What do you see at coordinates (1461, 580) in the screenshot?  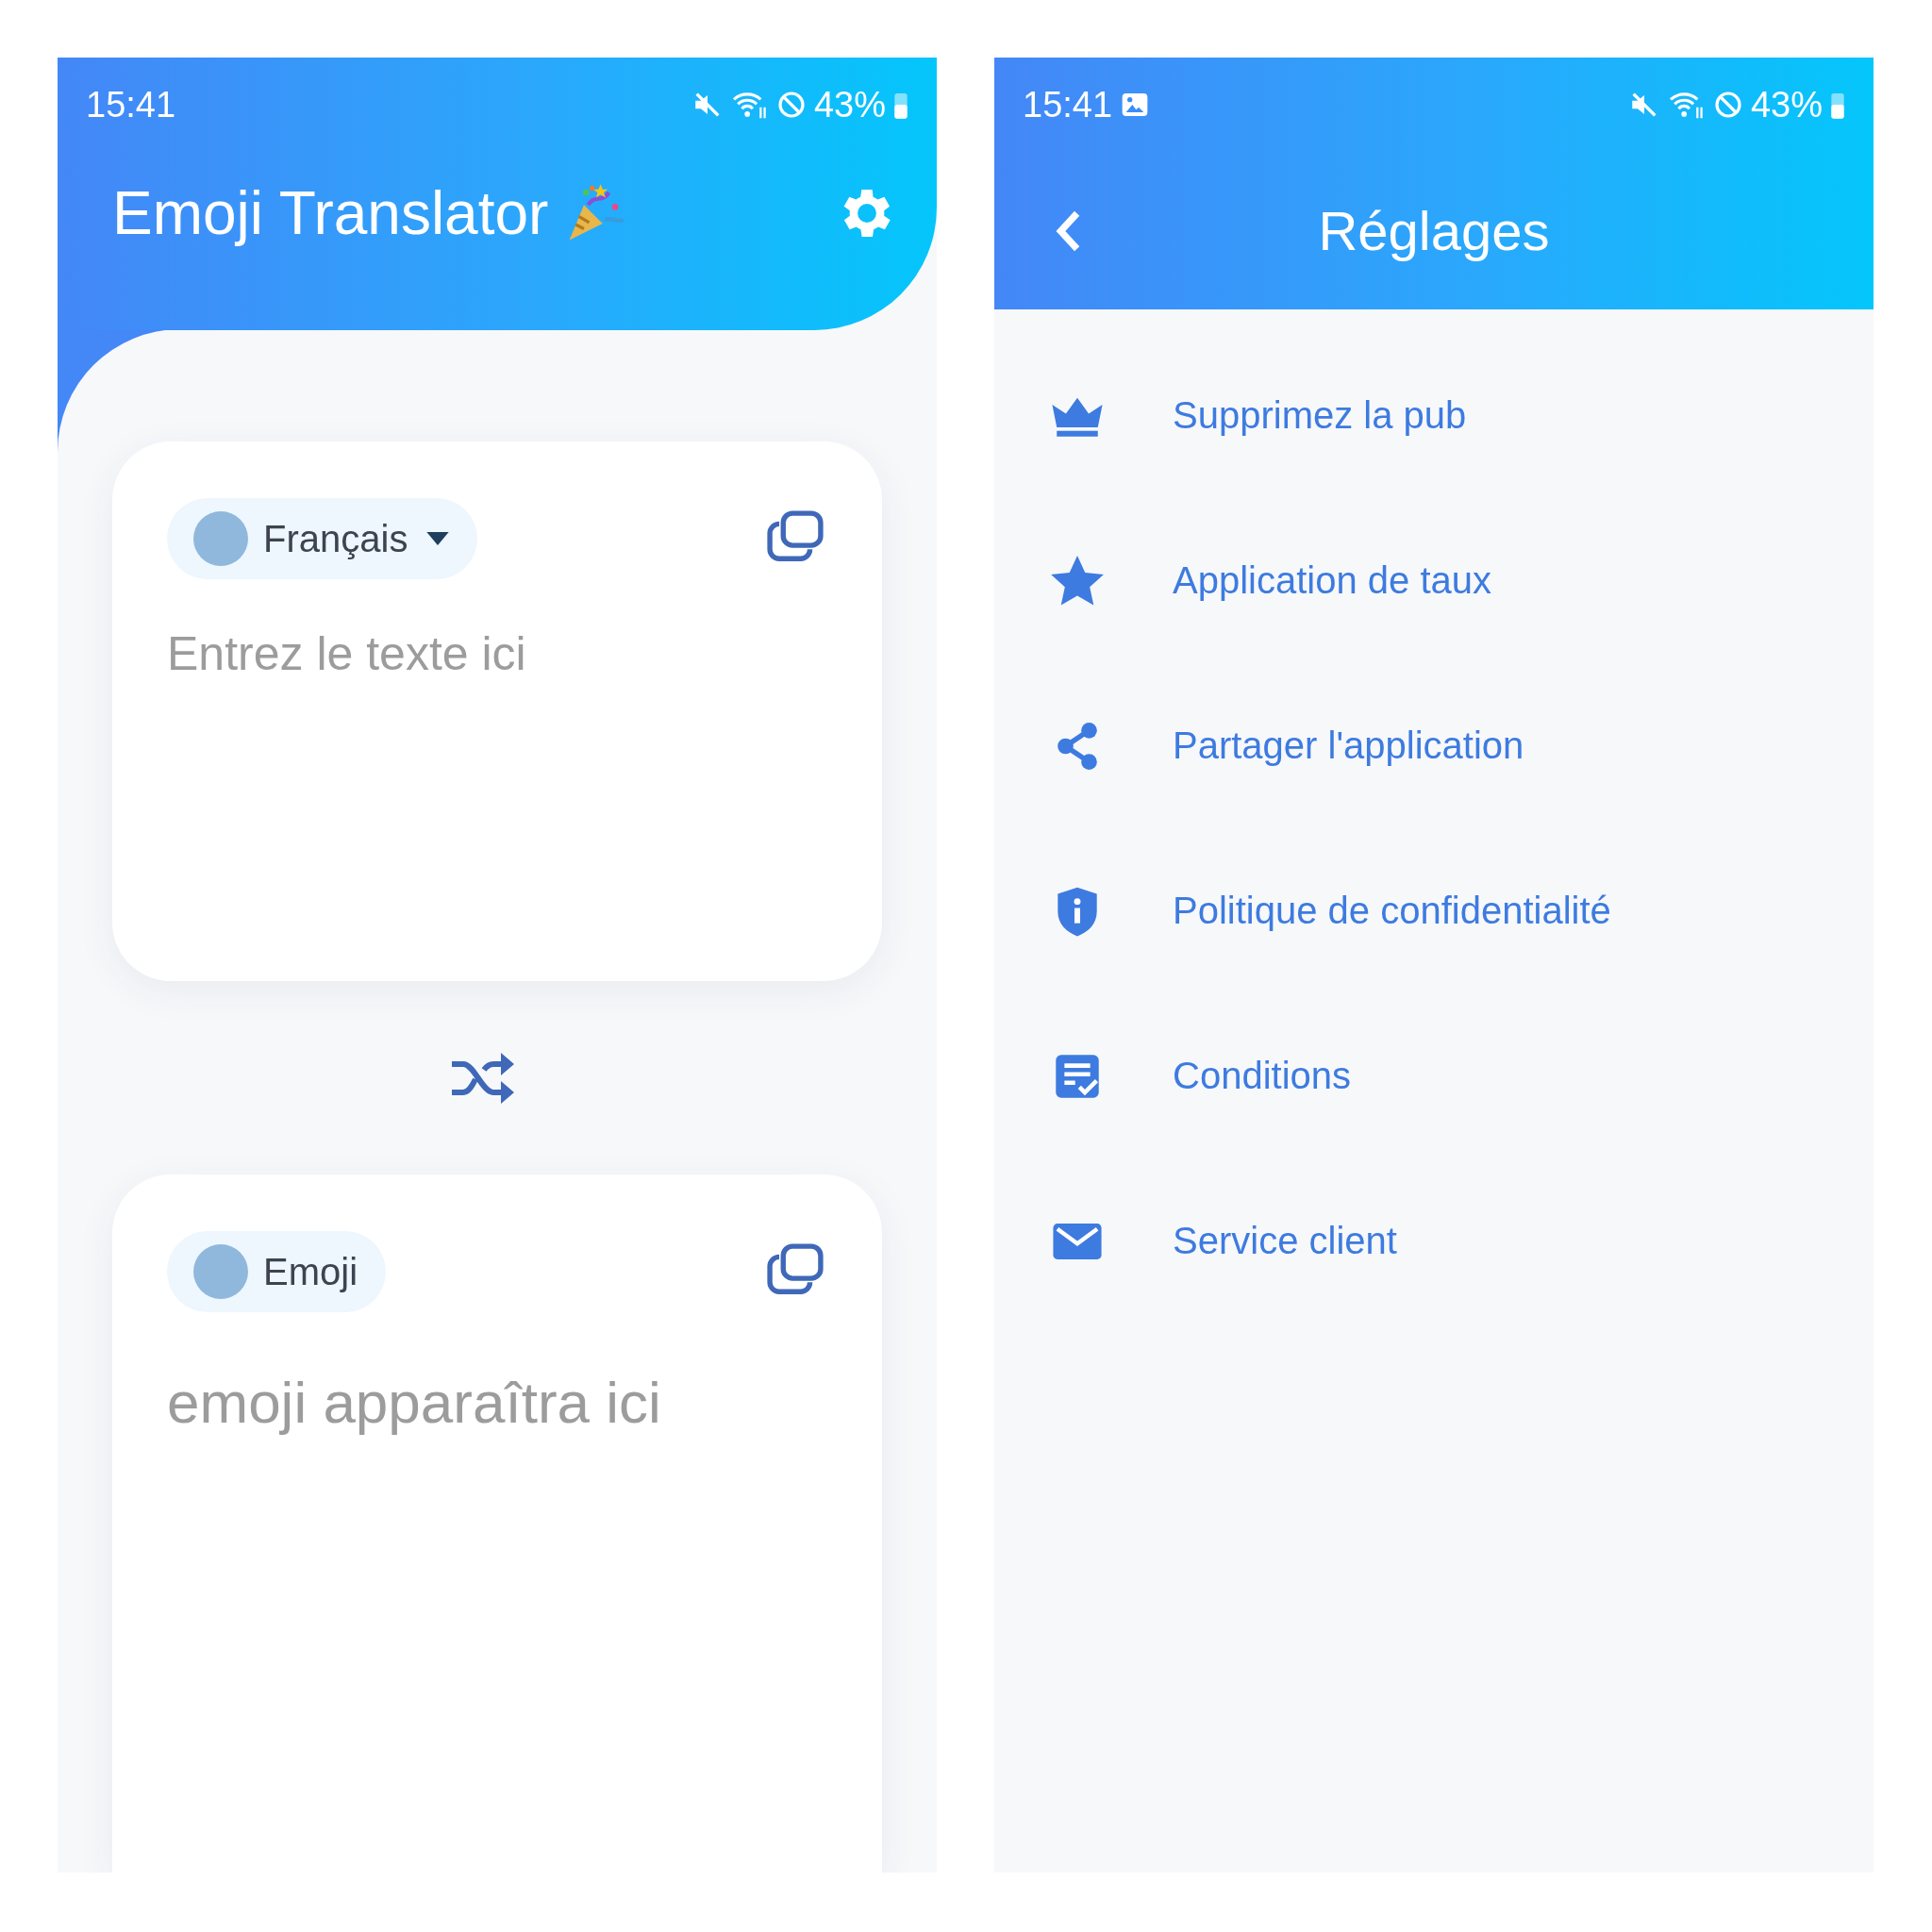 I see `settings-item: Application de taux` at bounding box center [1461, 580].